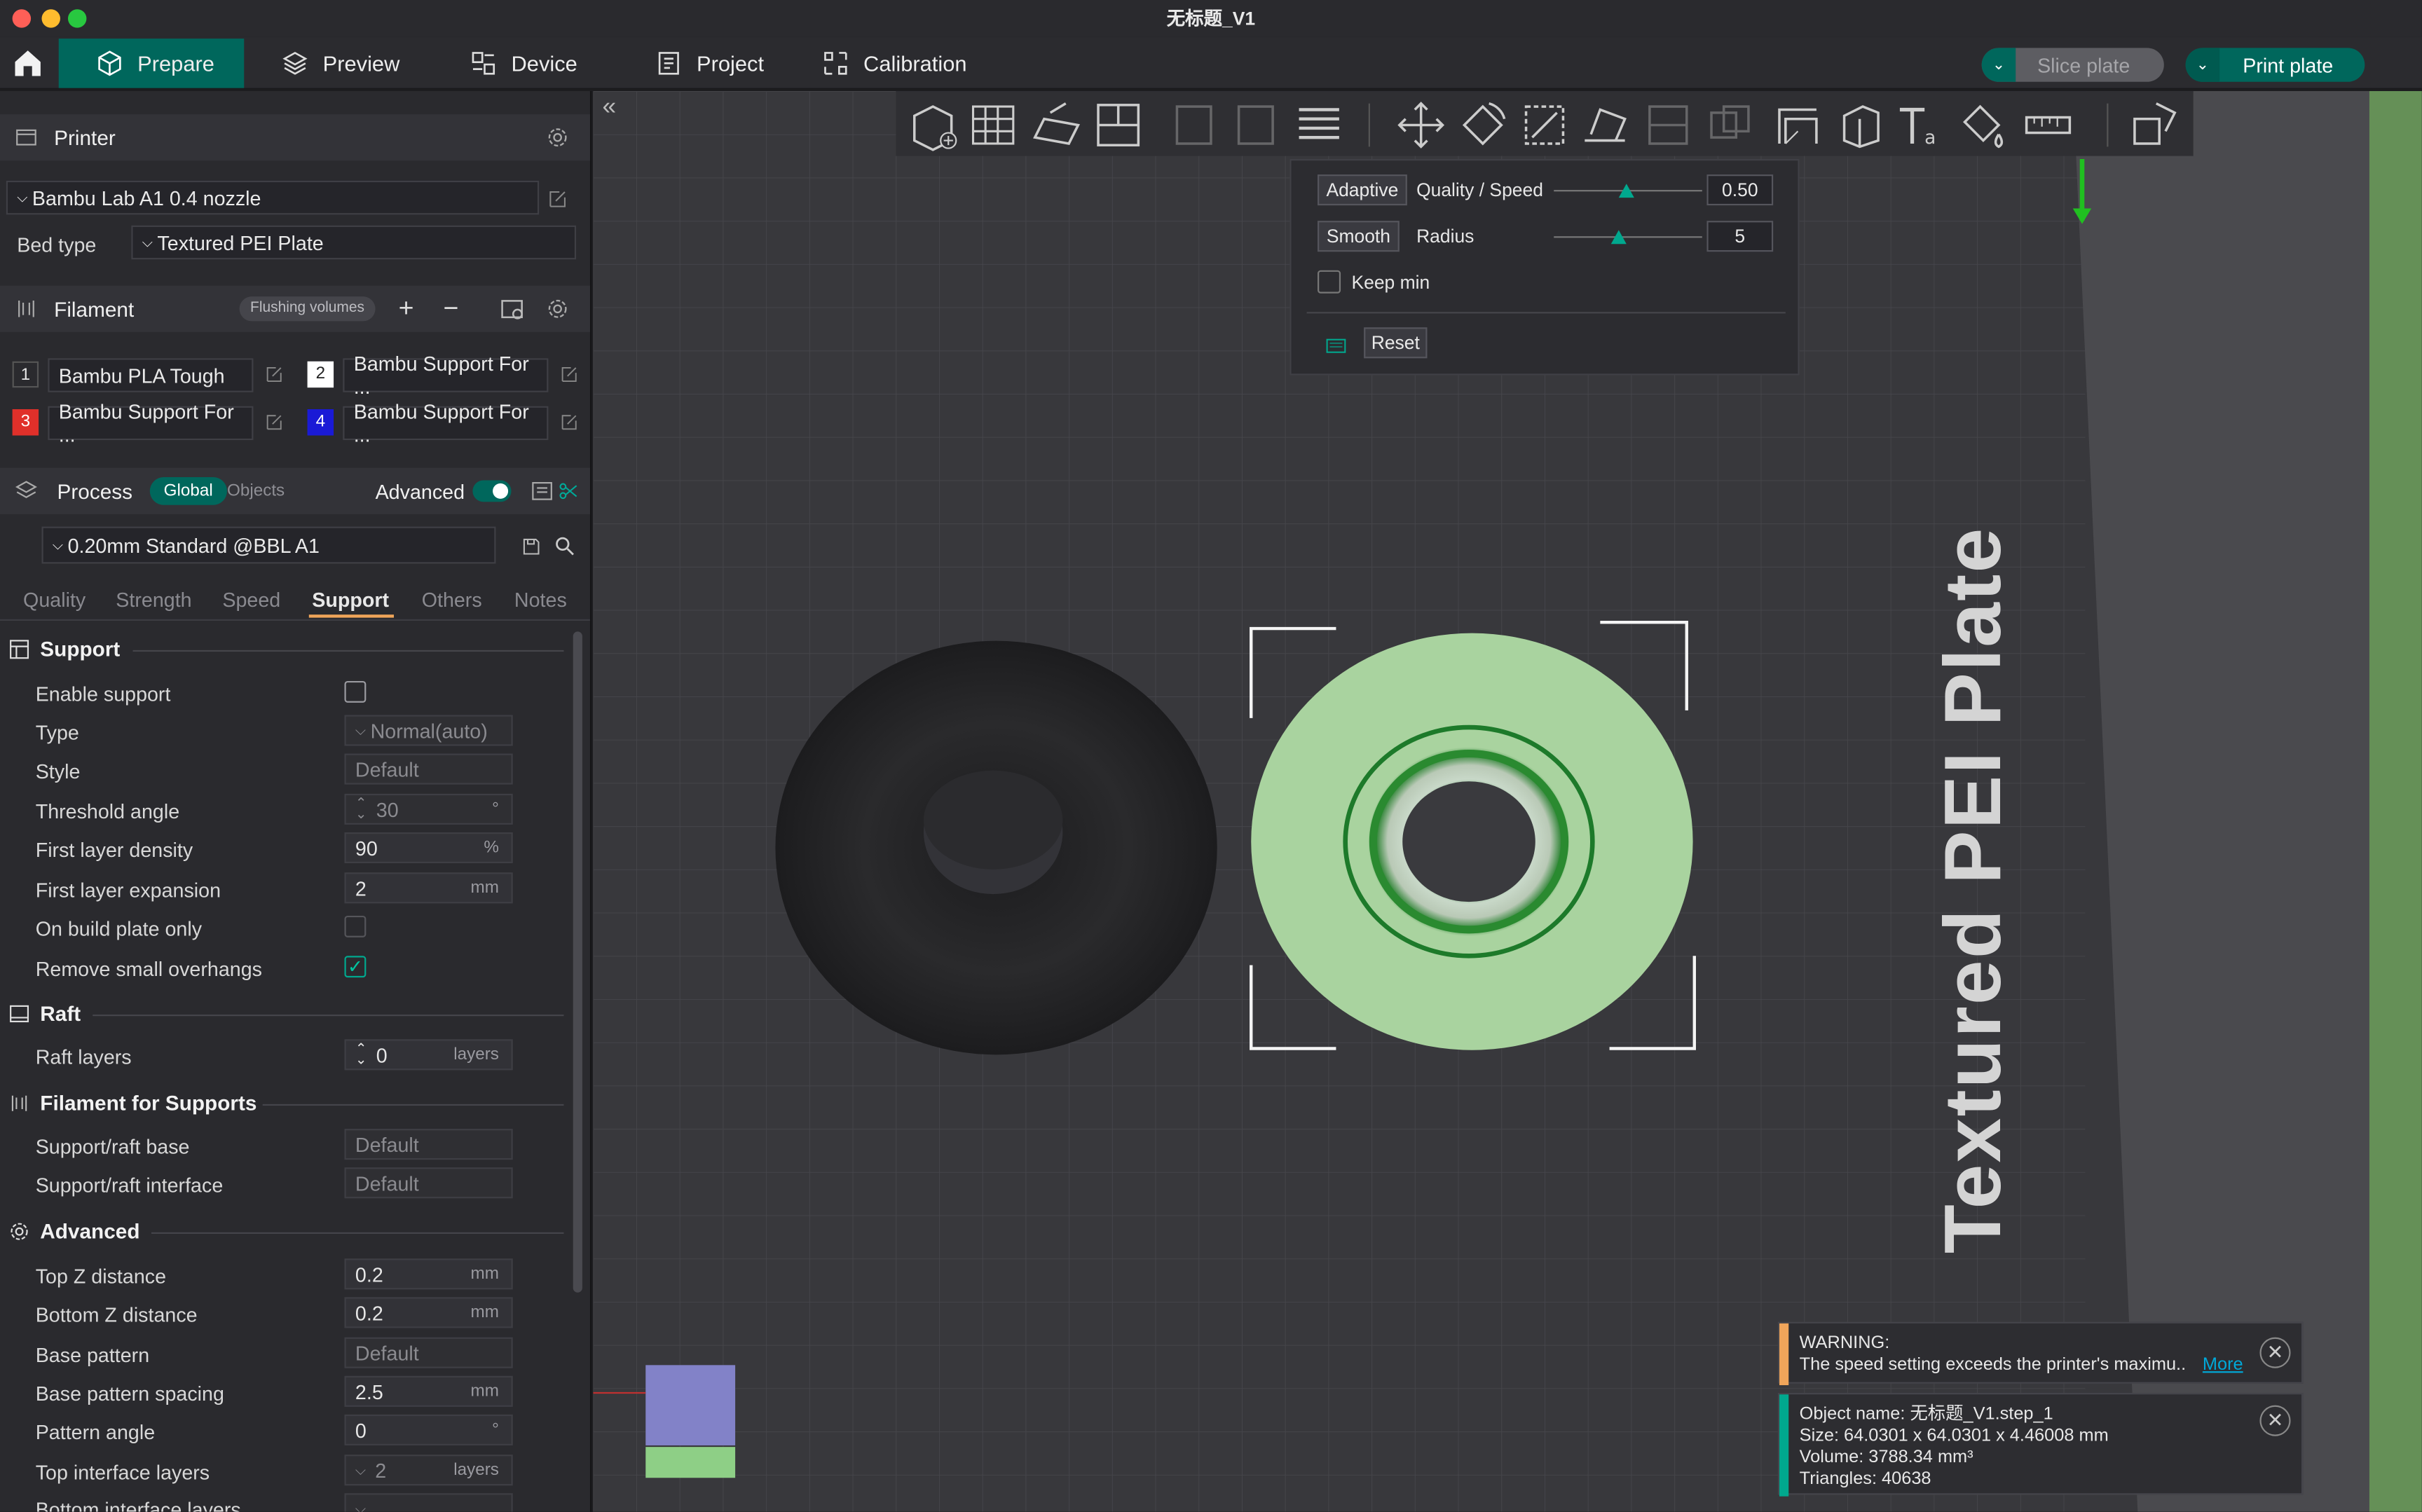 The image size is (2422, 1512). What do you see at coordinates (54, 600) in the screenshot?
I see `tab-quality: Quality` at bounding box center [54, 600].